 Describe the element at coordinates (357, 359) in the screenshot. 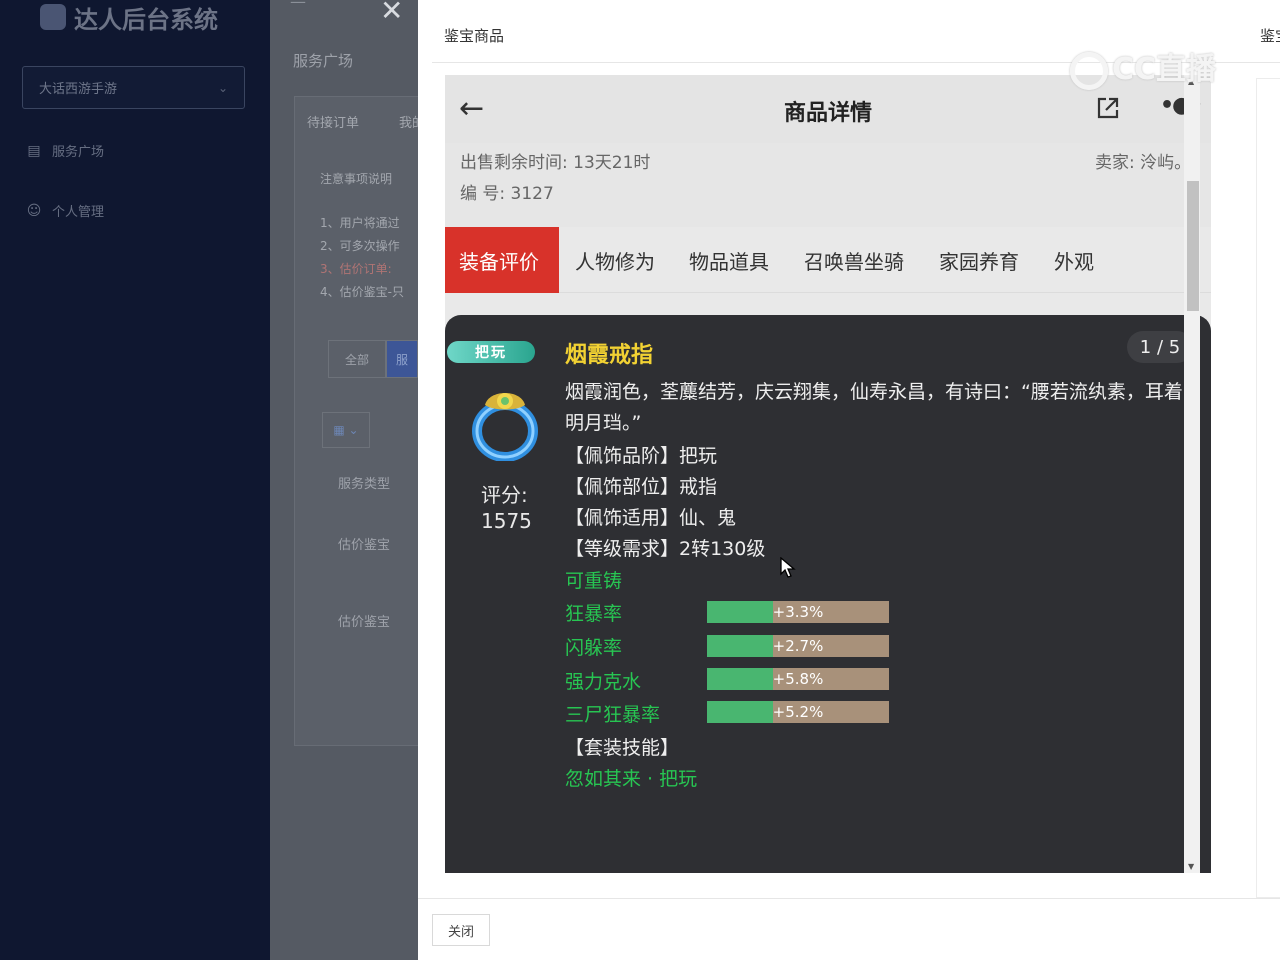

I see `filter-all-button: 全部` at that location.